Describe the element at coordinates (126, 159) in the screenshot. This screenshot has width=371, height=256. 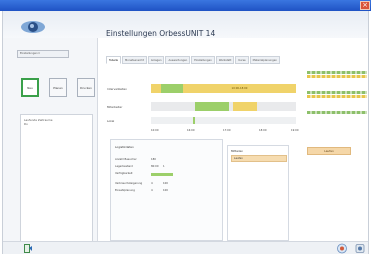
I see `details-label: Anzahl Besucher` at that location.